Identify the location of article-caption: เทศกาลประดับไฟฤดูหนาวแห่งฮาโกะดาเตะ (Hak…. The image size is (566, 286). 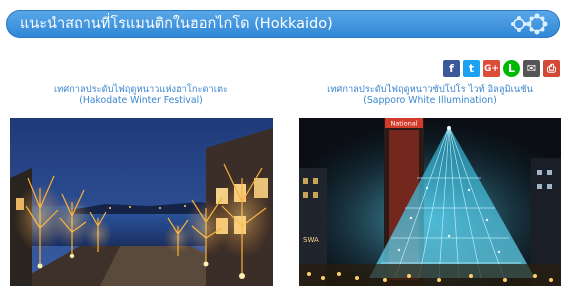
(141, 95).